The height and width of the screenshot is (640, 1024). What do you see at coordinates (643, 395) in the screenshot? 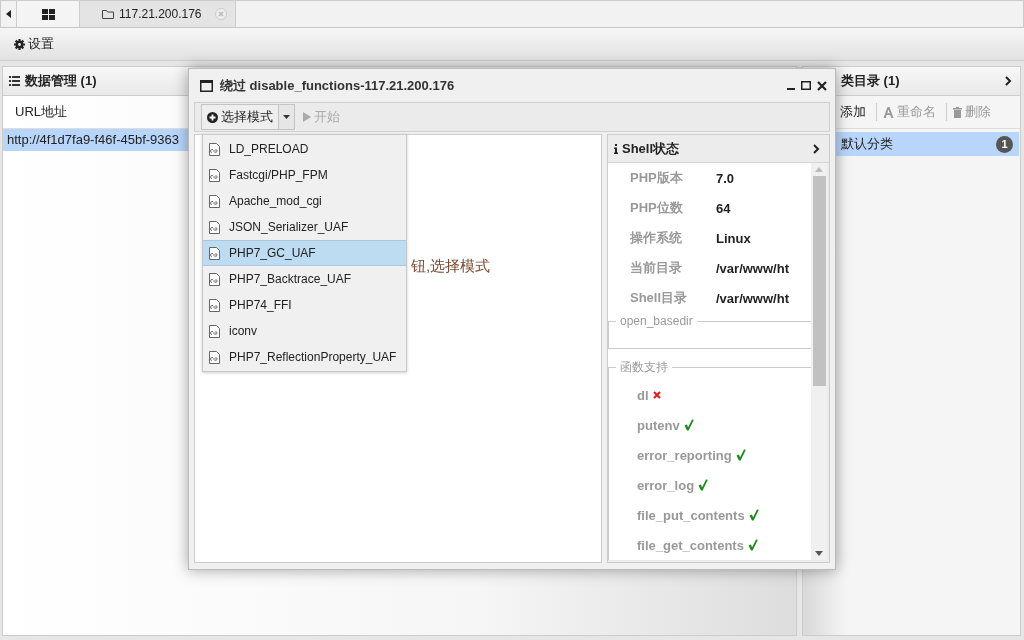
I see `function-name: dl` at bounding box center [643, 395].